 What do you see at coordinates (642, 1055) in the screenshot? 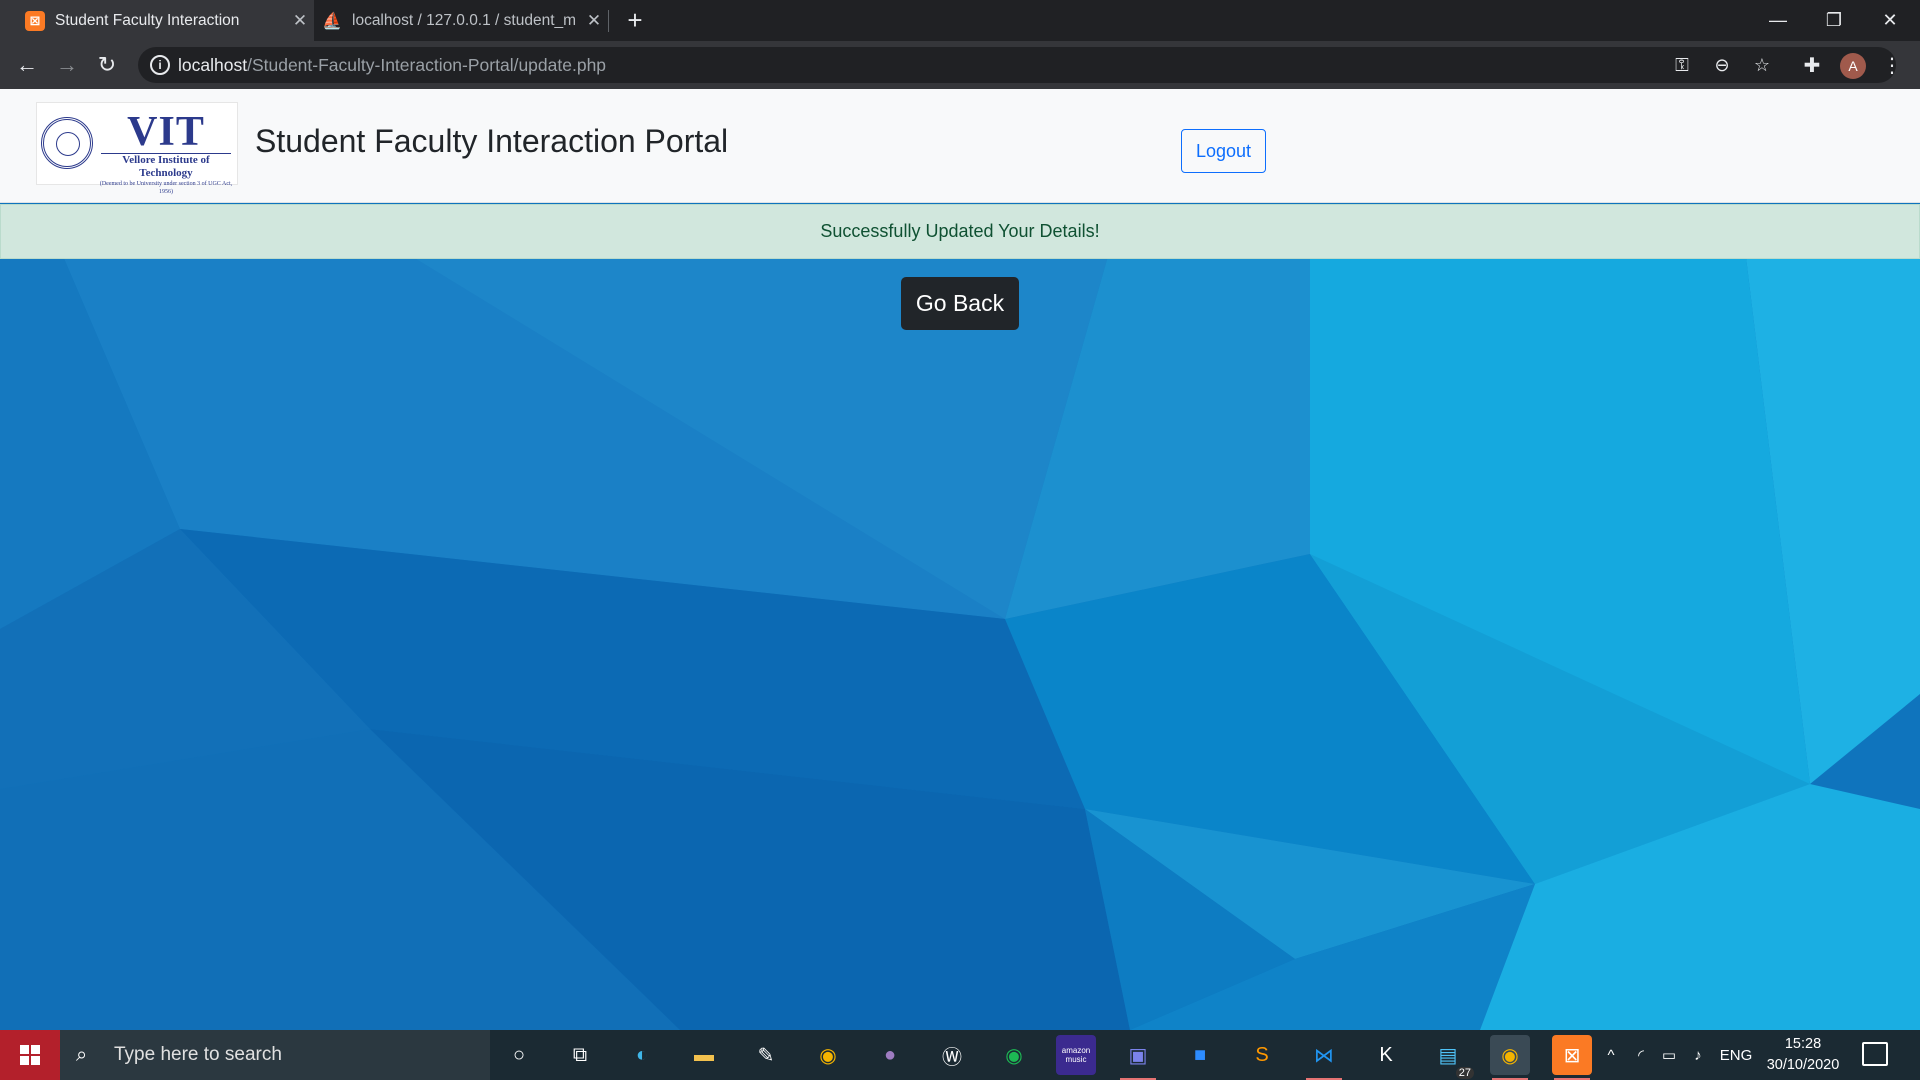
I see `edge-icon: ◐` at bounding box center [642, 1055].